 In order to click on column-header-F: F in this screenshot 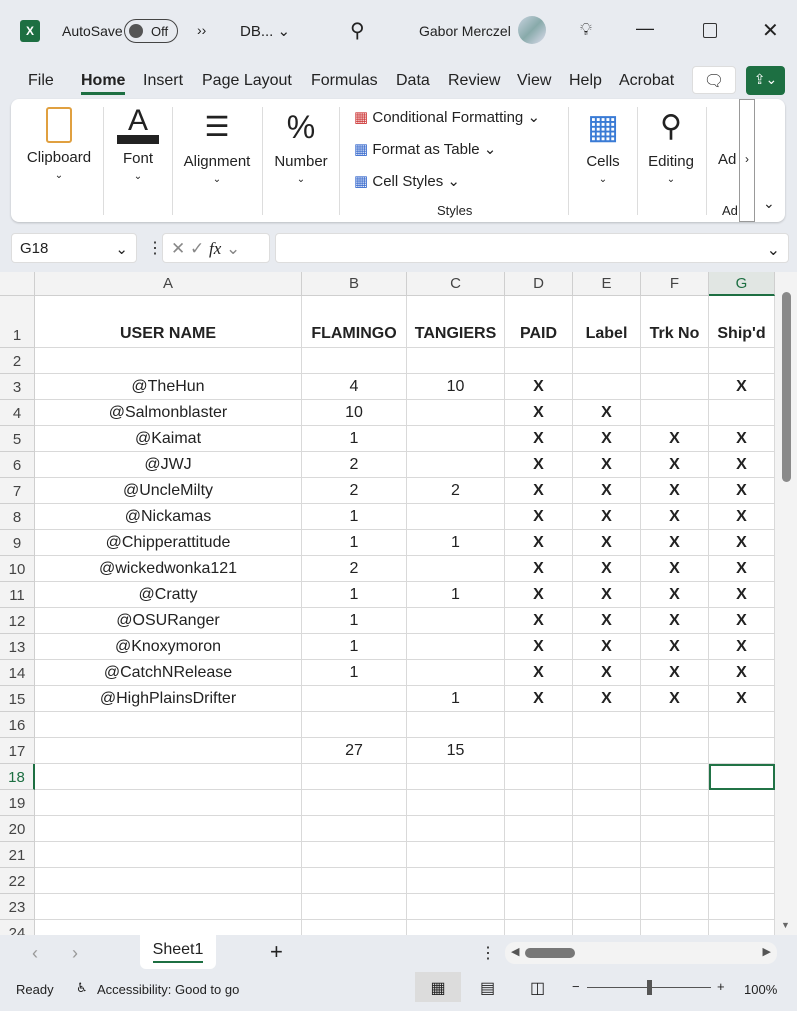, I will do `click(675, 284)`.